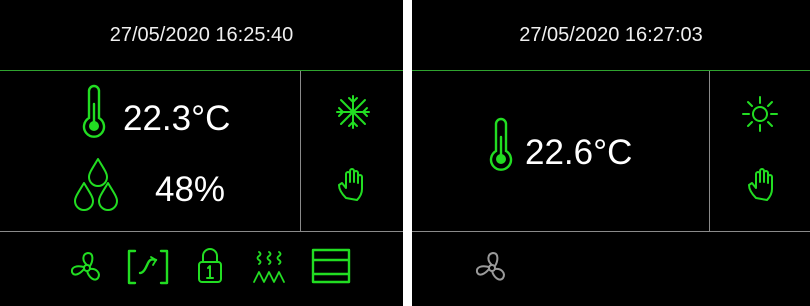 The image size is (810, 306). Describe the element at coordinates (579, 152) in the screenshot. I see `temperature-reading: 22.6°C` at that location.